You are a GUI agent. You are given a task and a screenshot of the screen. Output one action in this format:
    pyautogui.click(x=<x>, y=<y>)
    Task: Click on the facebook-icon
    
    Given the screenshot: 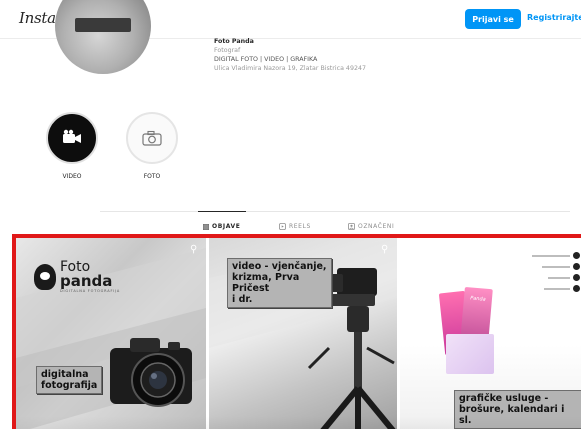 What is the action you would take?
    pyautogui.click(x=576, y=288)
    